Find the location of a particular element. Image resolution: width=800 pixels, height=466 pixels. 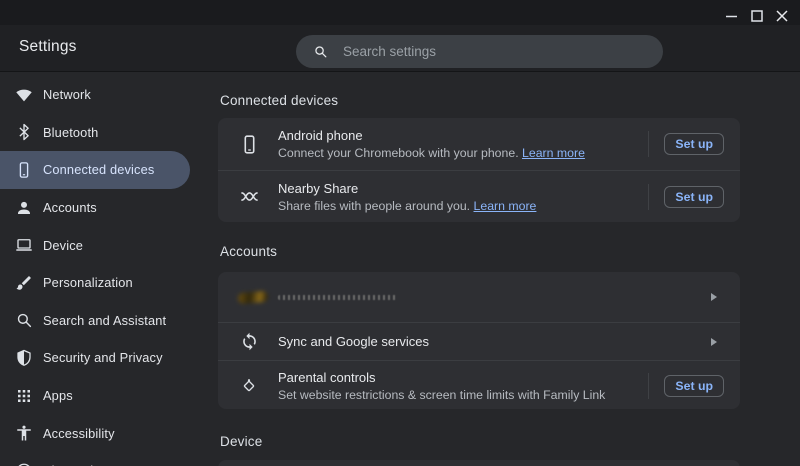

section-title-device: Device is located at coordinates (241, 441).